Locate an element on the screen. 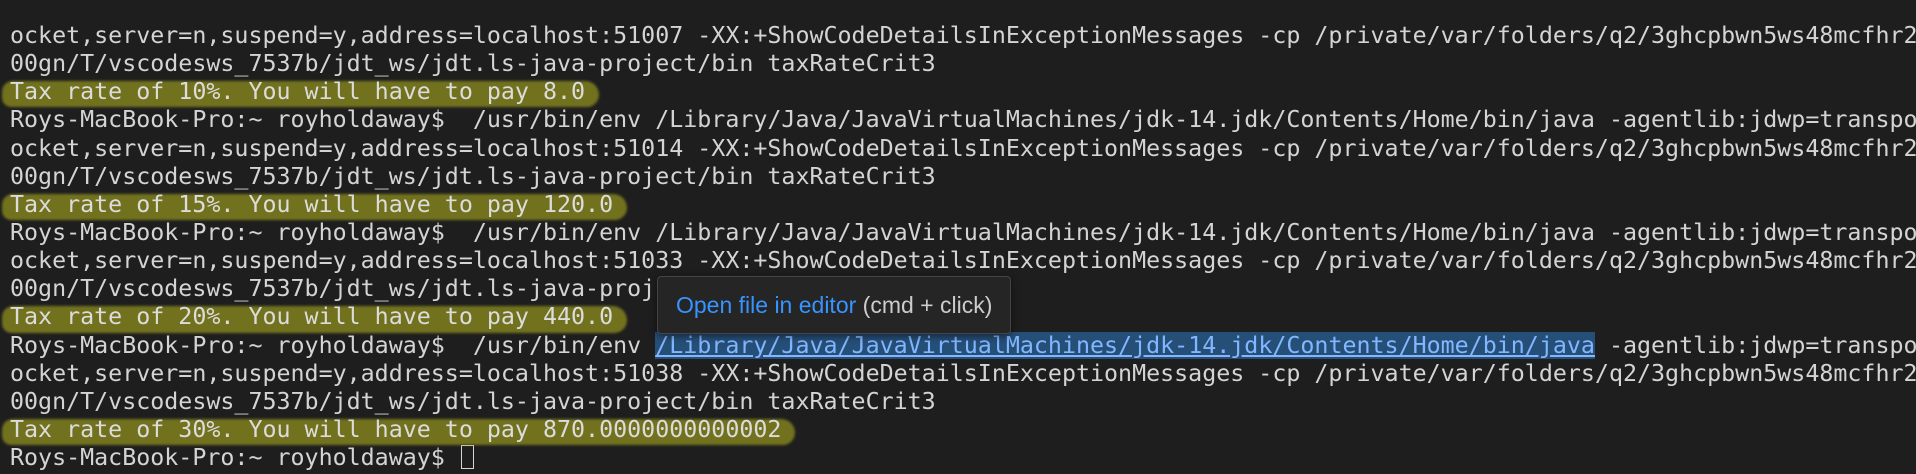  open-file-action: Open file in editor is located at coordinates (766, 305).